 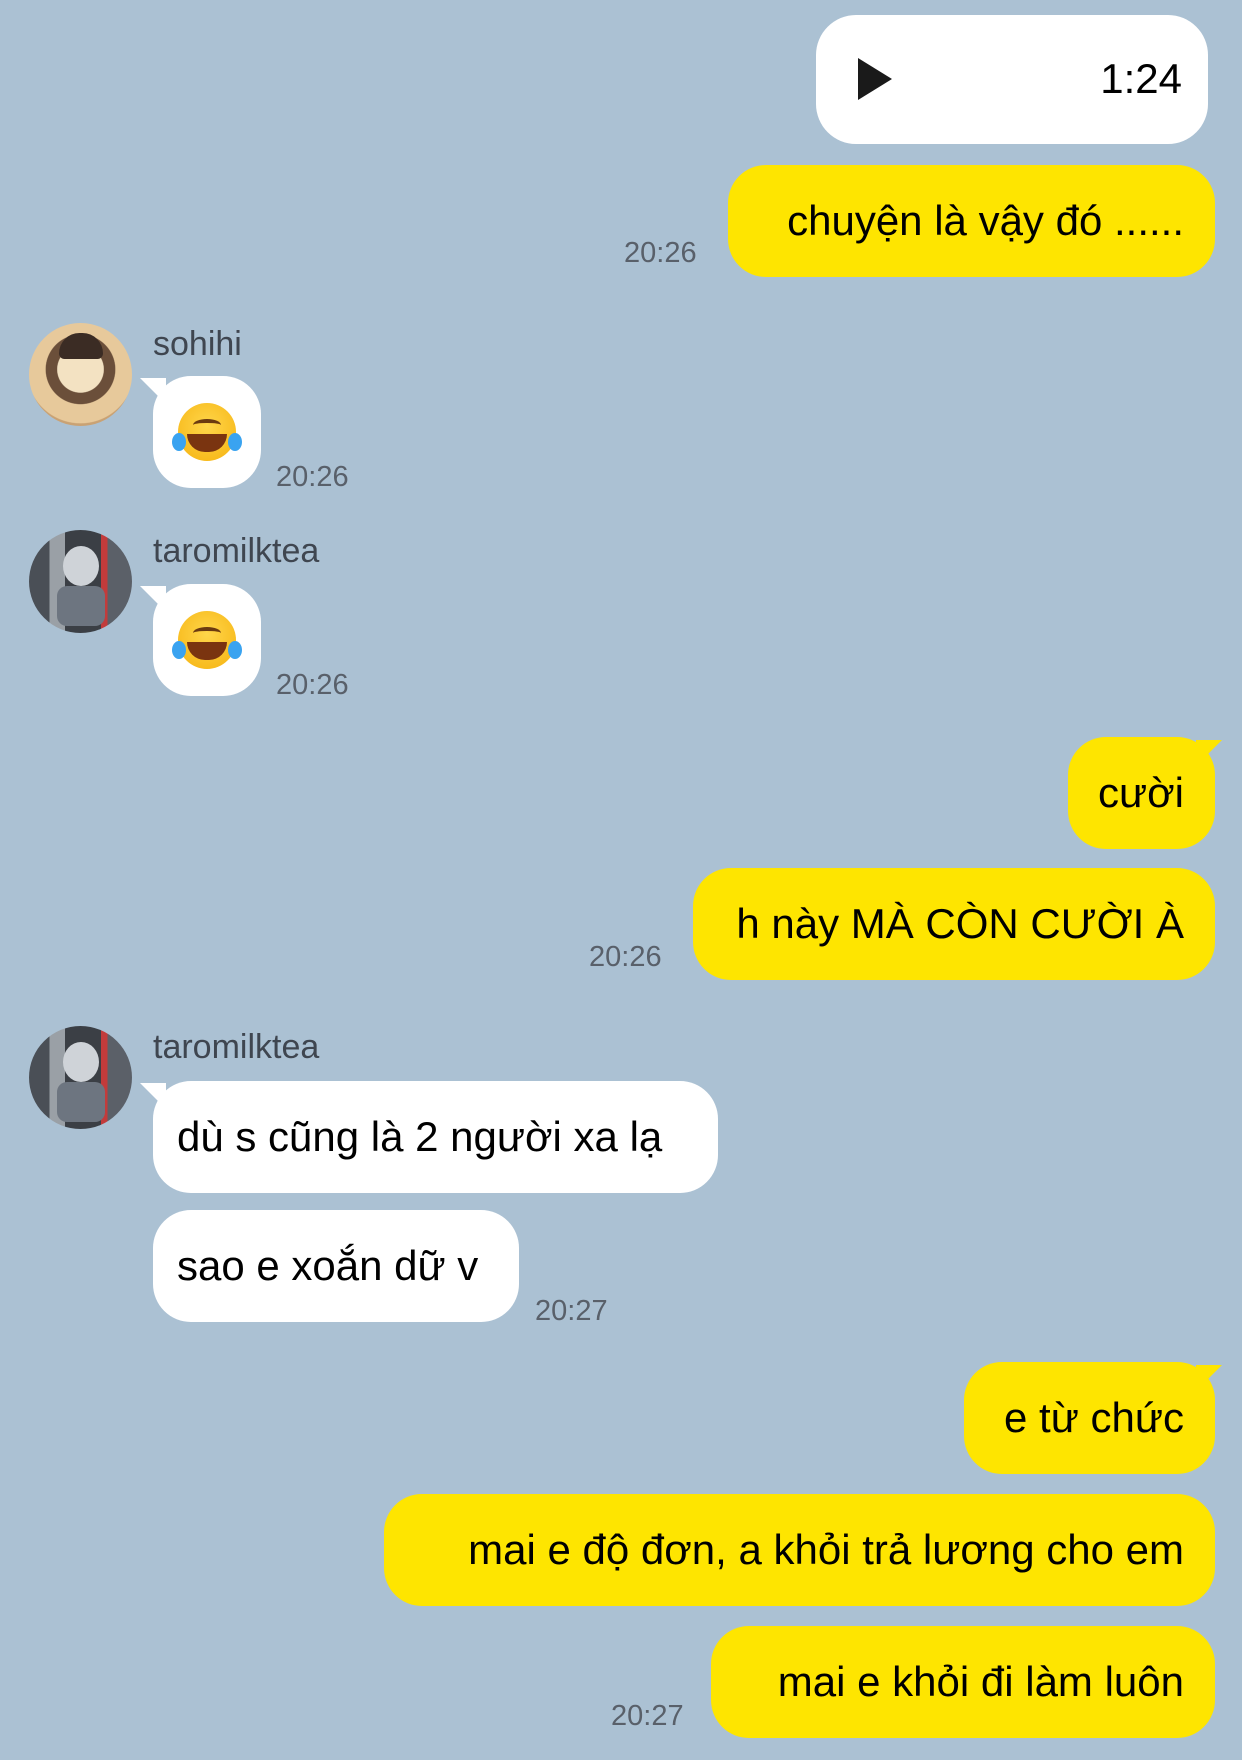 I want to click on message-bubble: sao e xoắn dữ v, so click(x=336, y=1266).